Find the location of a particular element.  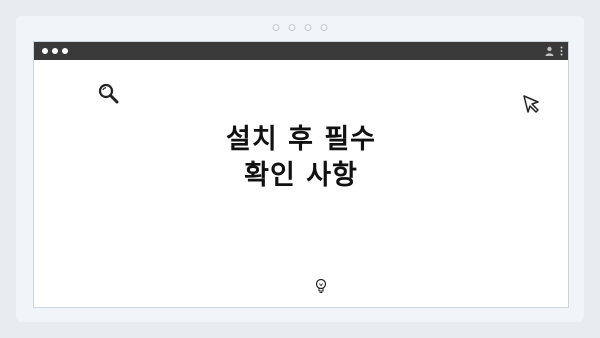

cursor-icon is located at coordinates (531, 104).